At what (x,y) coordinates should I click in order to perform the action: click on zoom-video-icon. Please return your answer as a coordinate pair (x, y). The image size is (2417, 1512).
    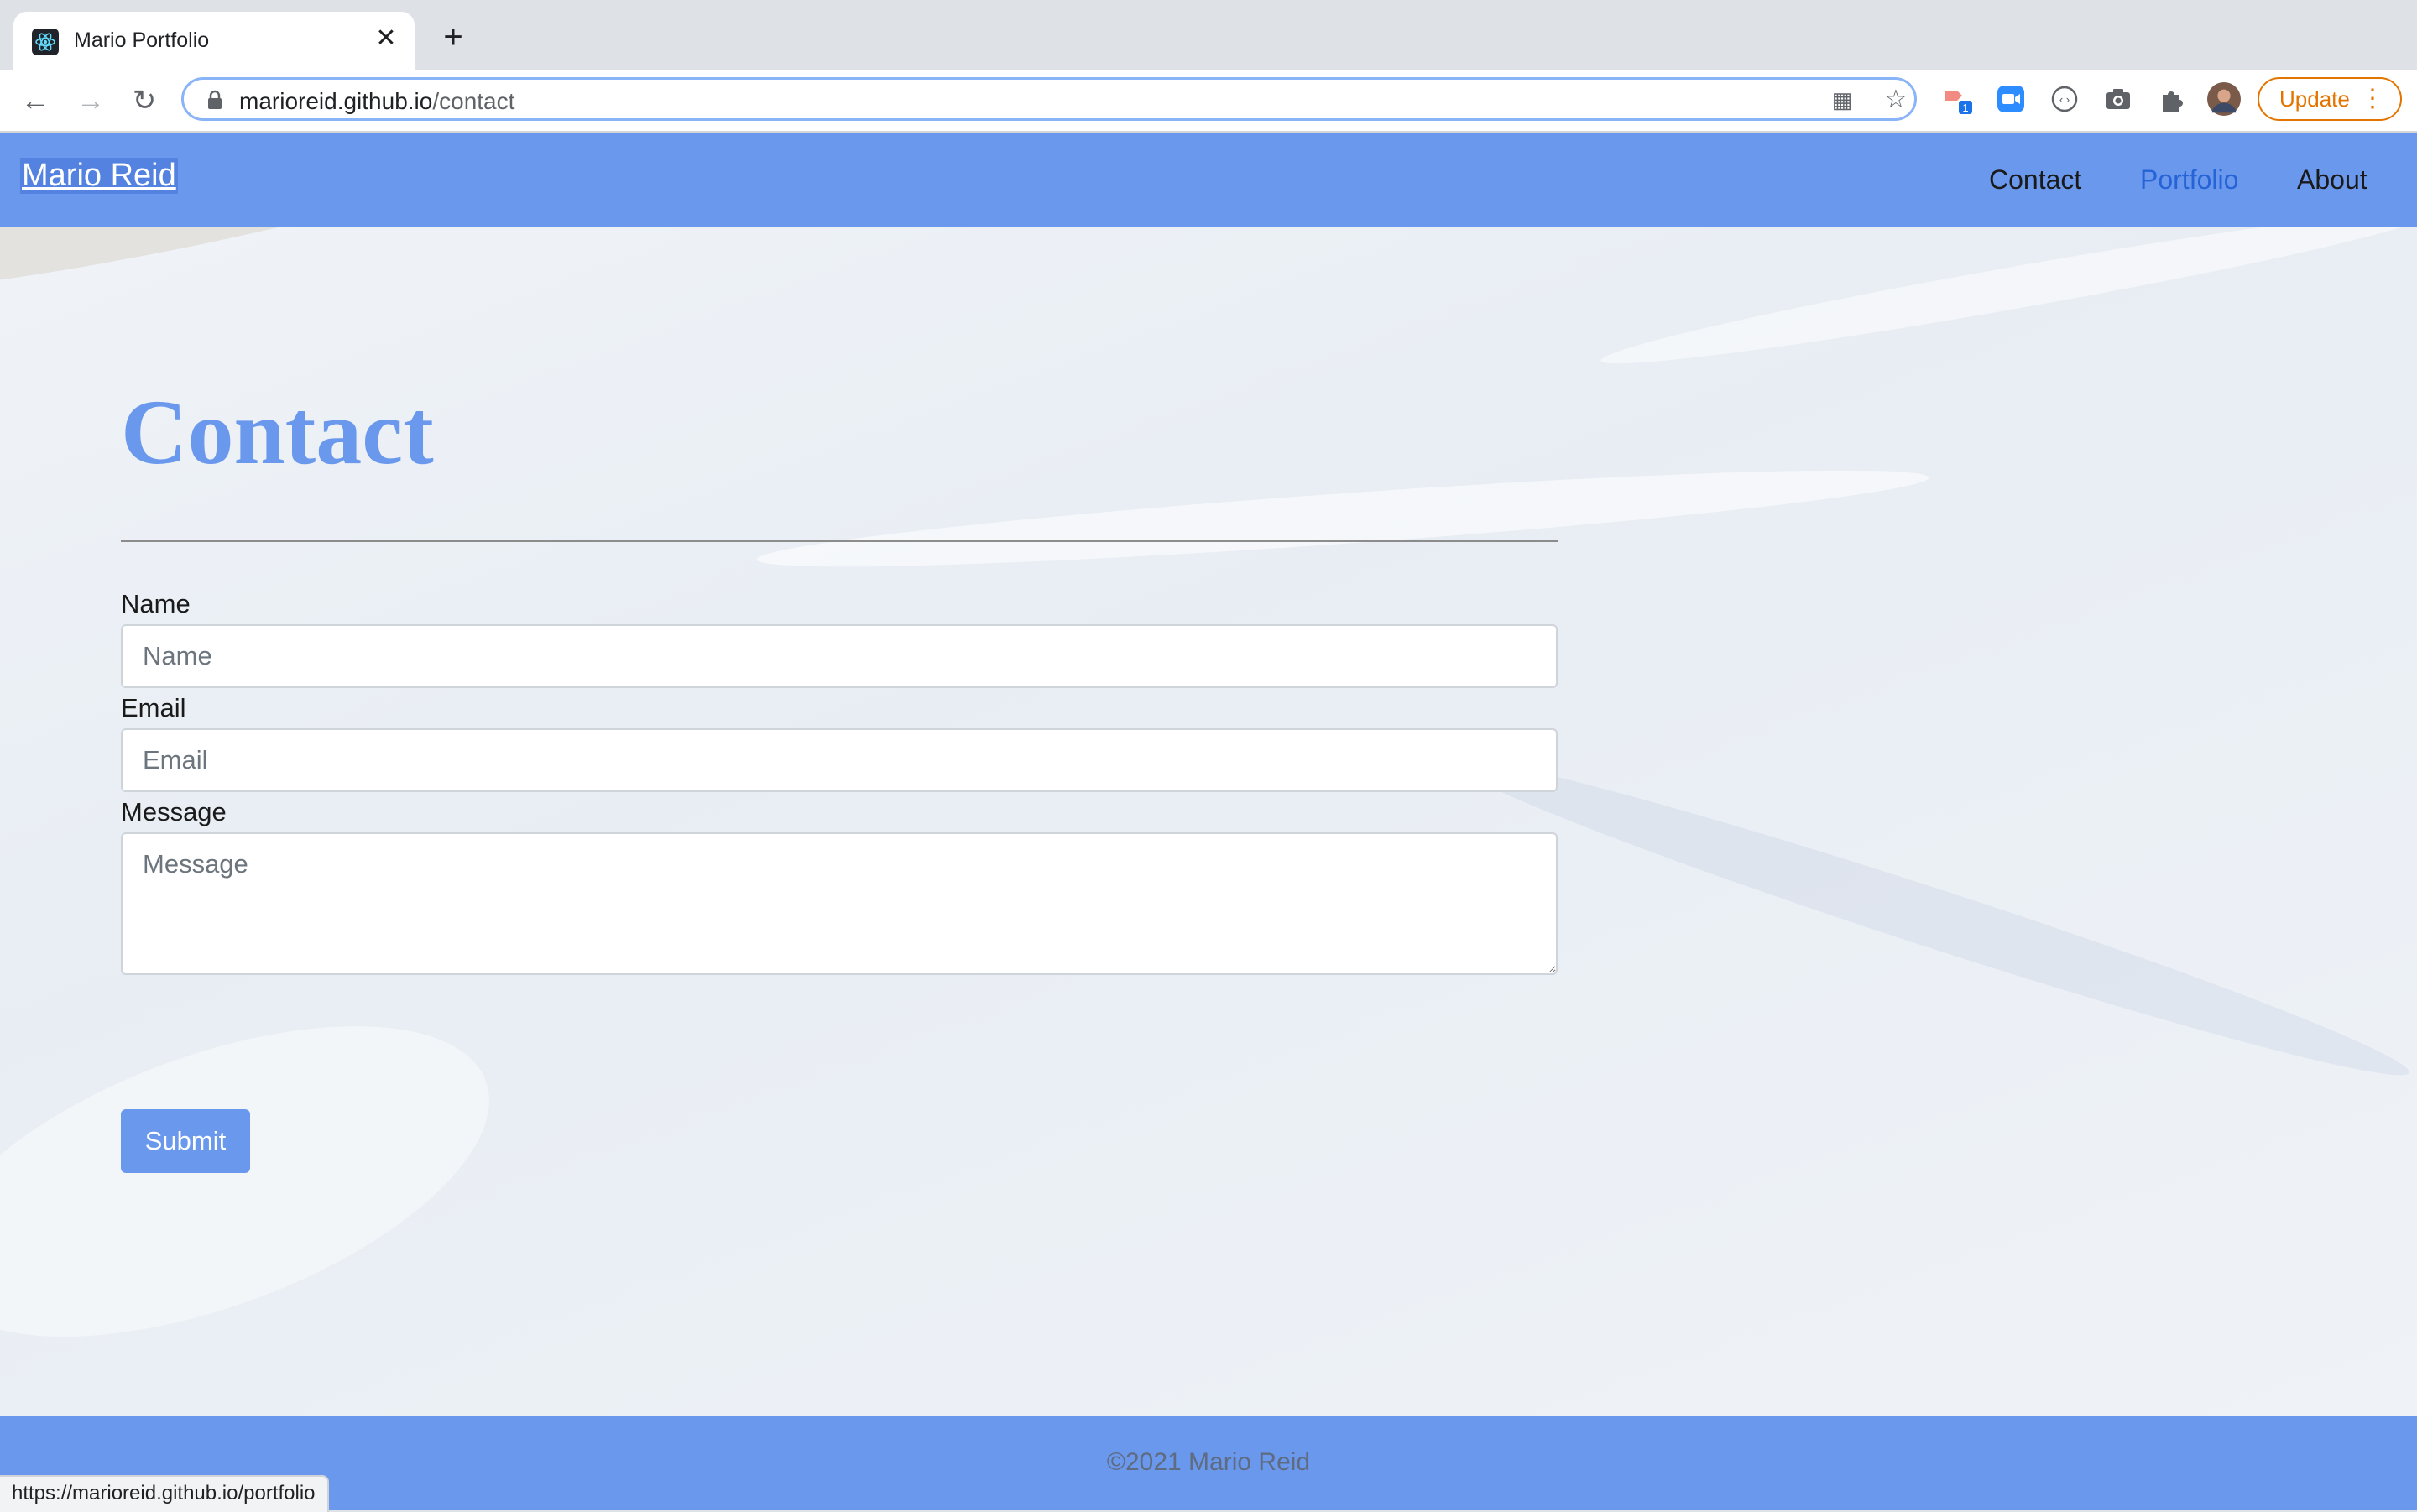
    Looking at the image, I should click on (2011, 99).